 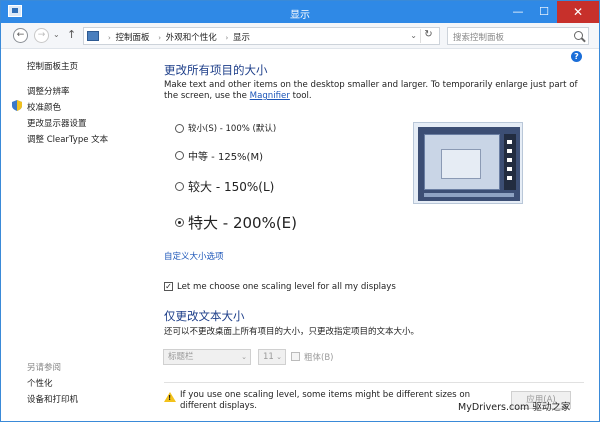 I want to click on bold-label: 粗体(B), so click(x=319, y=358).